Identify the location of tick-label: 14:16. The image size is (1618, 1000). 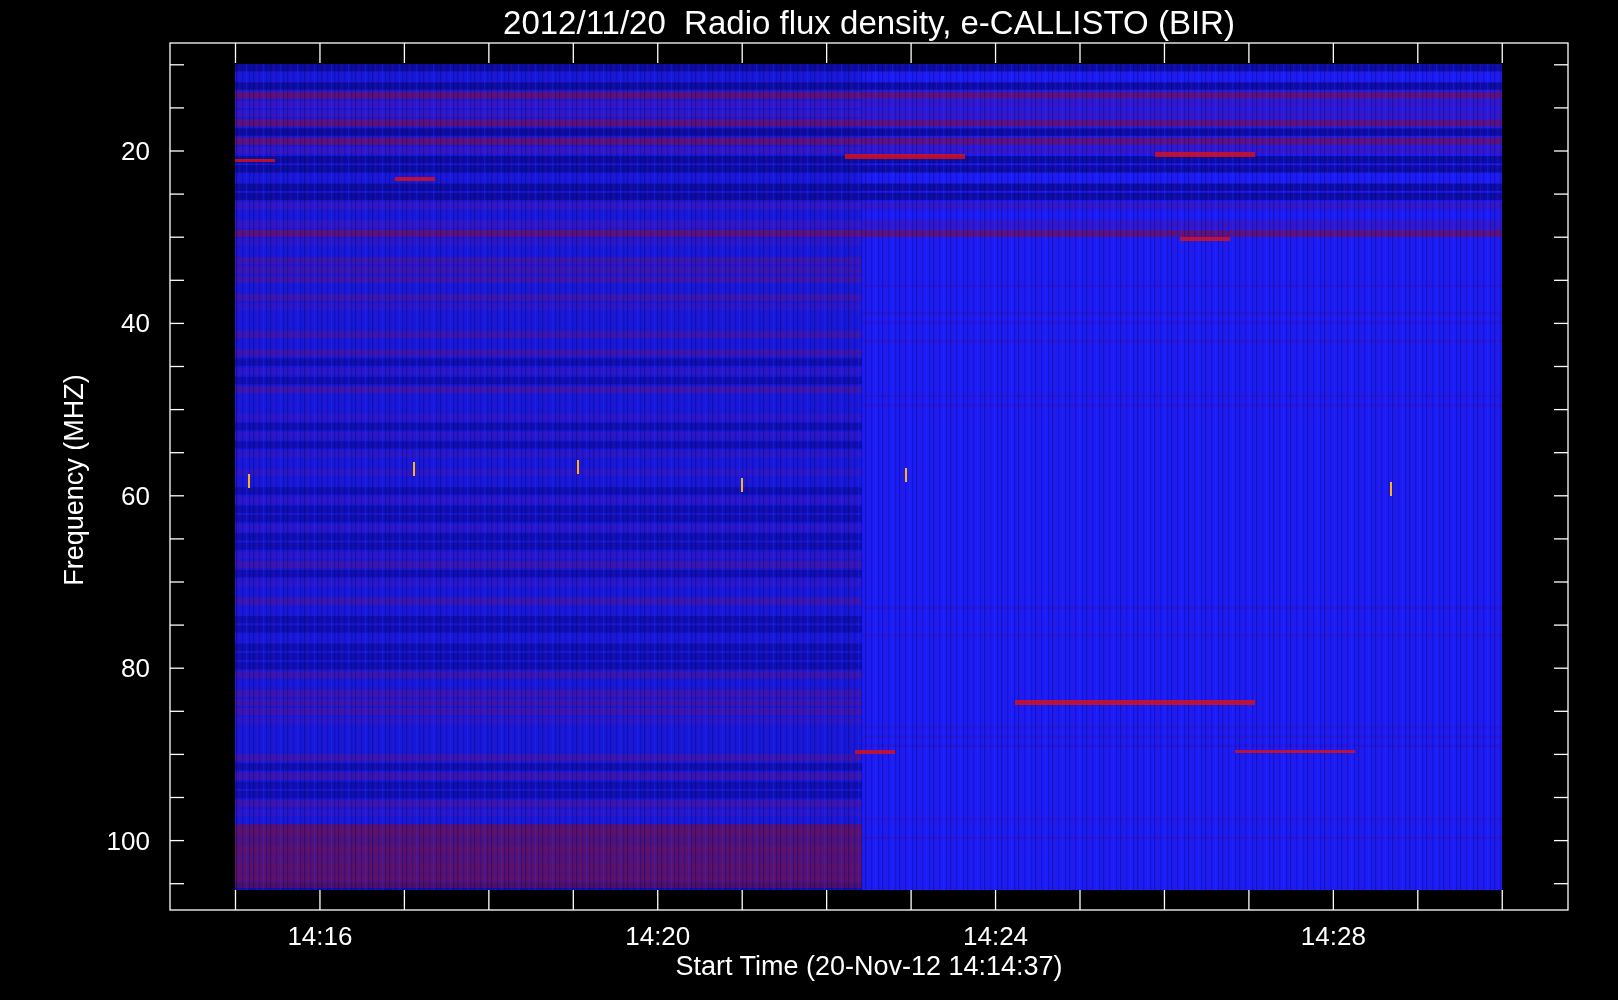
(320, 936).